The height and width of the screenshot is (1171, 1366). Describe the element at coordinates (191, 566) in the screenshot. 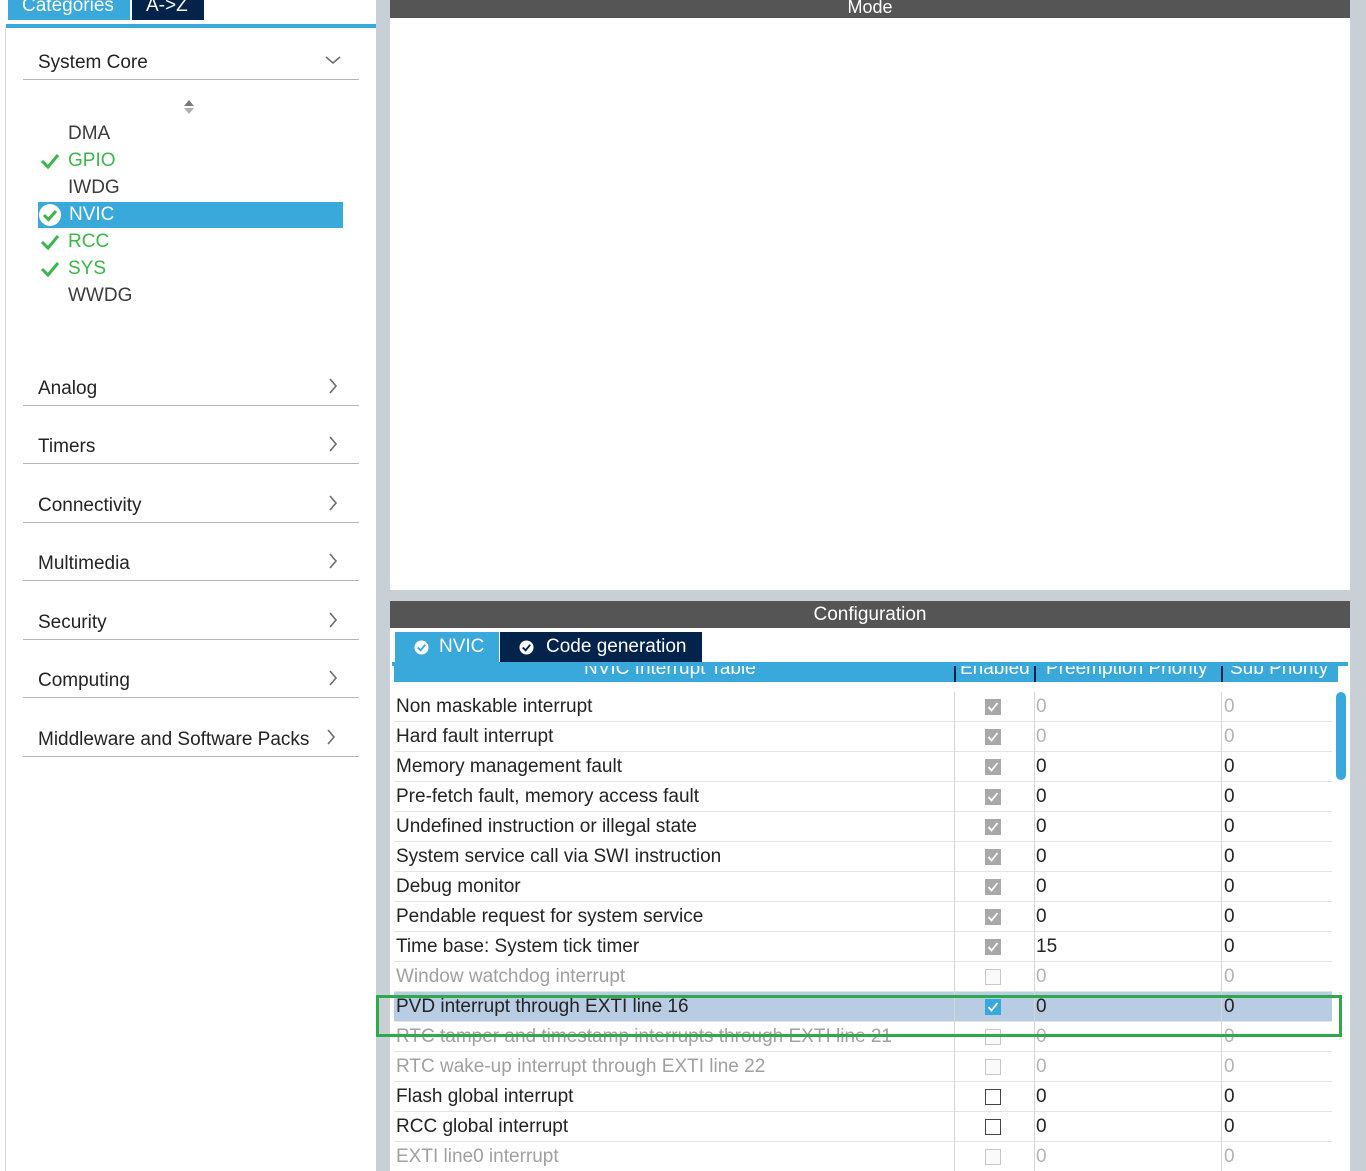

I see `category-multimedia: Multimedia` at that location.